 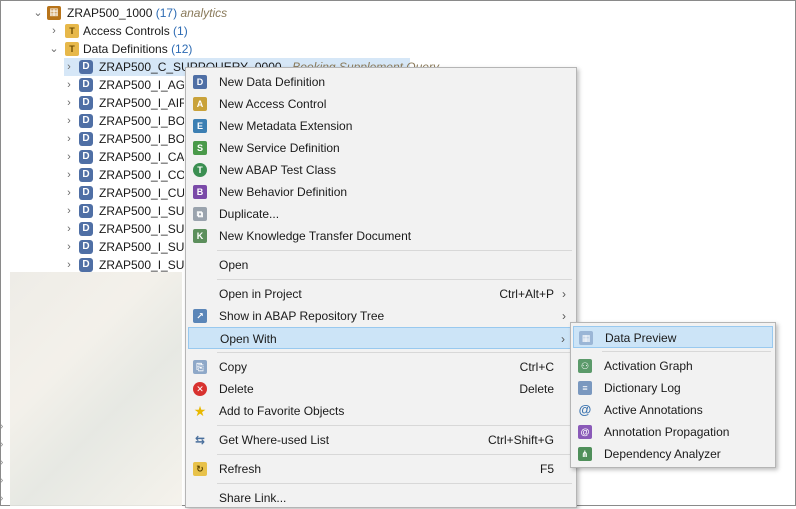 I want to click on star-icon: ★, so click(x=200, y=411).